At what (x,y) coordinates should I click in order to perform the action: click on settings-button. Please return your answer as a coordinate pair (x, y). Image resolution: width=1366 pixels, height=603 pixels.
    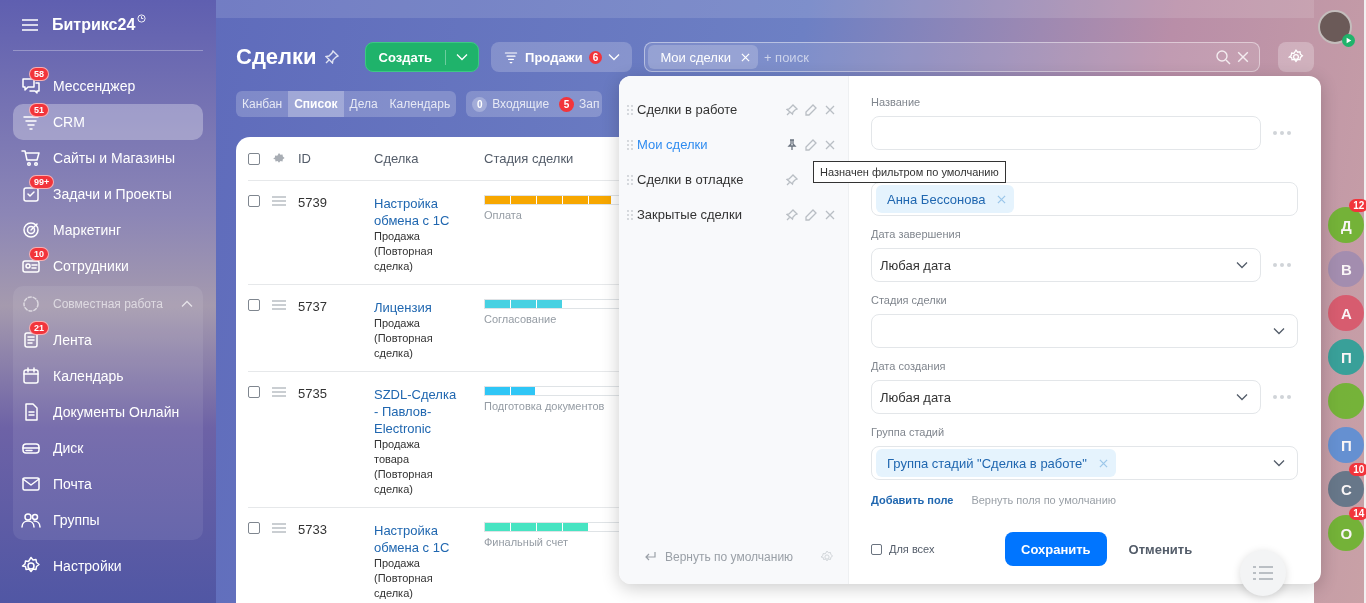
    Looking at the image, I should click on (1296, 57).